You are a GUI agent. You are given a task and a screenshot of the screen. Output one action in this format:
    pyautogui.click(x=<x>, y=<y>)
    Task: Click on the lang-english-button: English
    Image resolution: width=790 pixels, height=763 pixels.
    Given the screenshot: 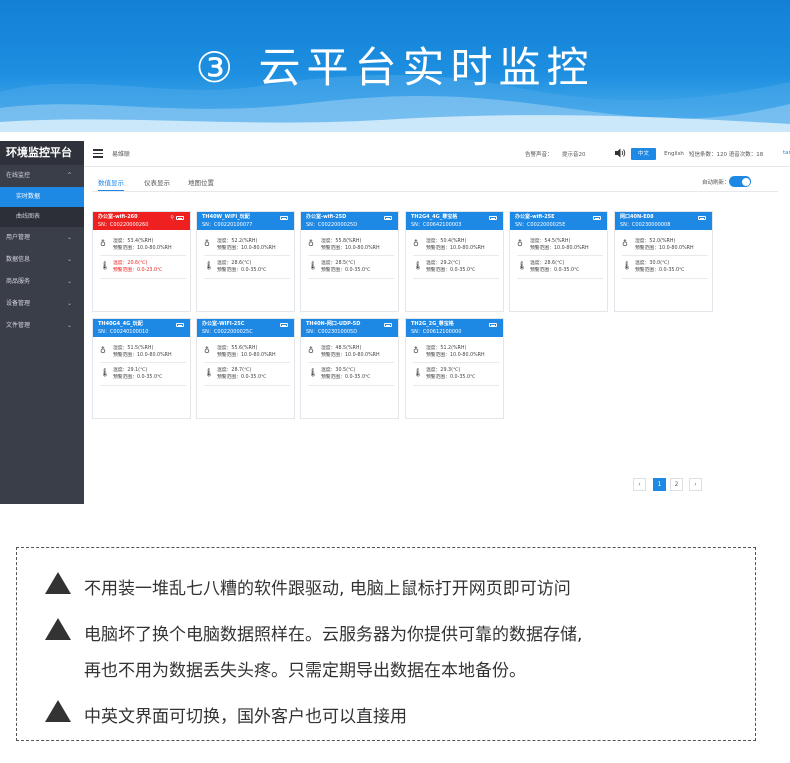 What is the action you would take?
    pyautogui.click(x=674, y=154)
    